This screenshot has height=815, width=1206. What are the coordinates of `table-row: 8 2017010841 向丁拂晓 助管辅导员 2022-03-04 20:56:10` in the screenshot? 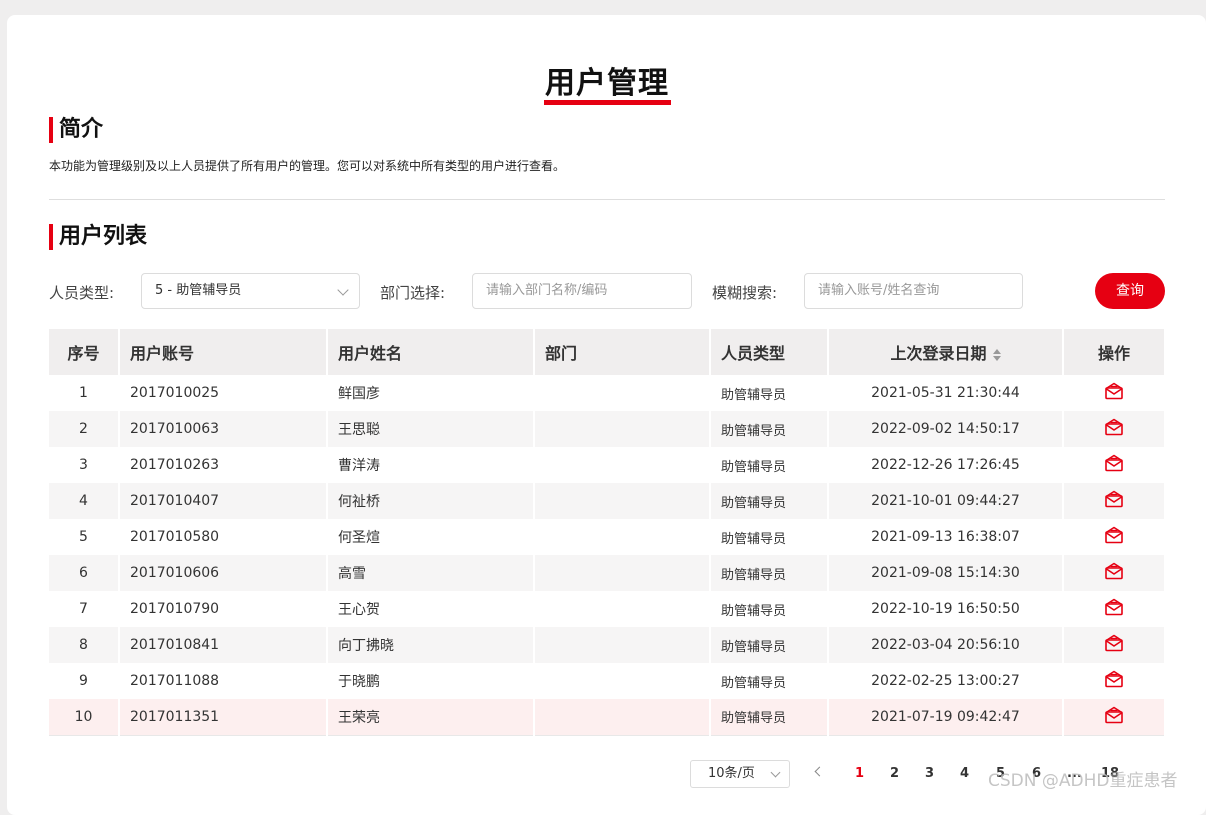 It's located at (607, 645).